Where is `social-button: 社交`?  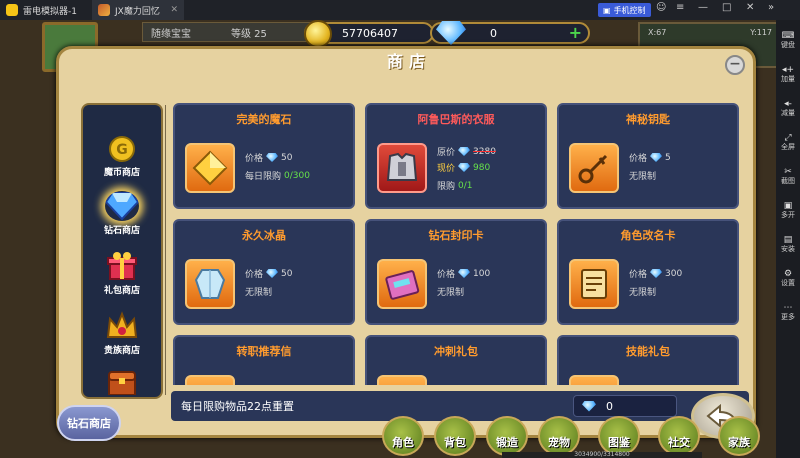 social-button: 社交 is located at coordinates (679, 436).